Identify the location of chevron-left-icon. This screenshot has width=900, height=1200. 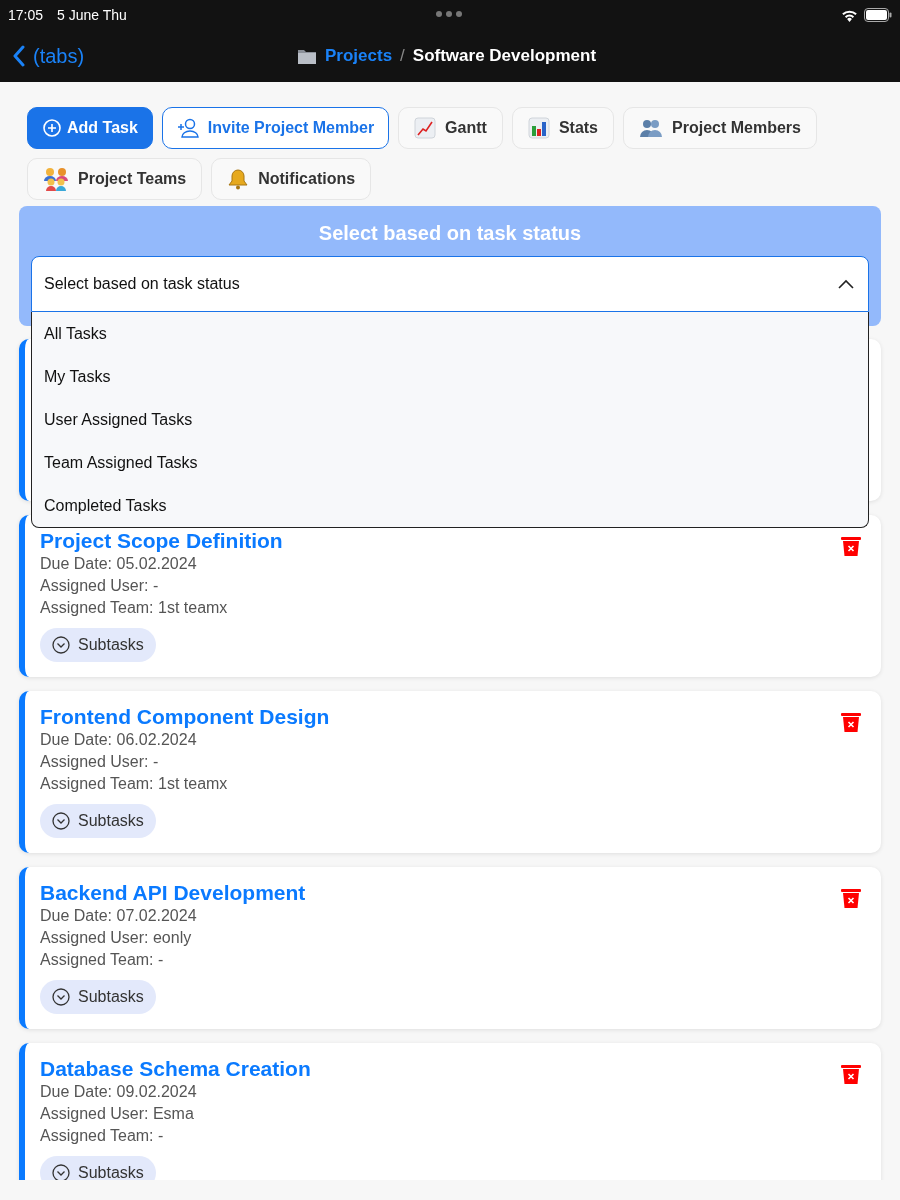
(19, 56).